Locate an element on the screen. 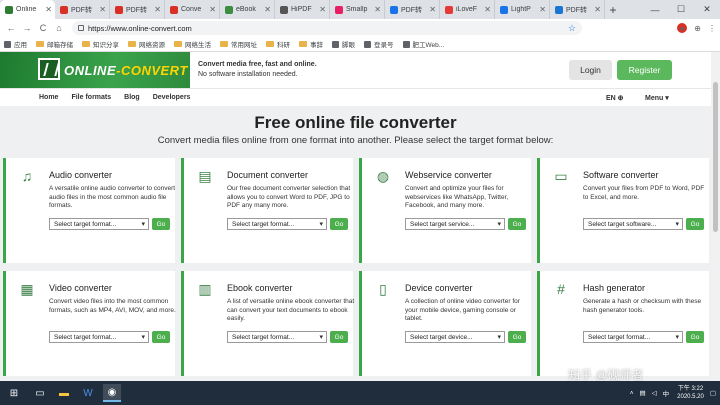 This screenshot has width=720, height=405. register-button: Register is located at coordinates (644, 70).